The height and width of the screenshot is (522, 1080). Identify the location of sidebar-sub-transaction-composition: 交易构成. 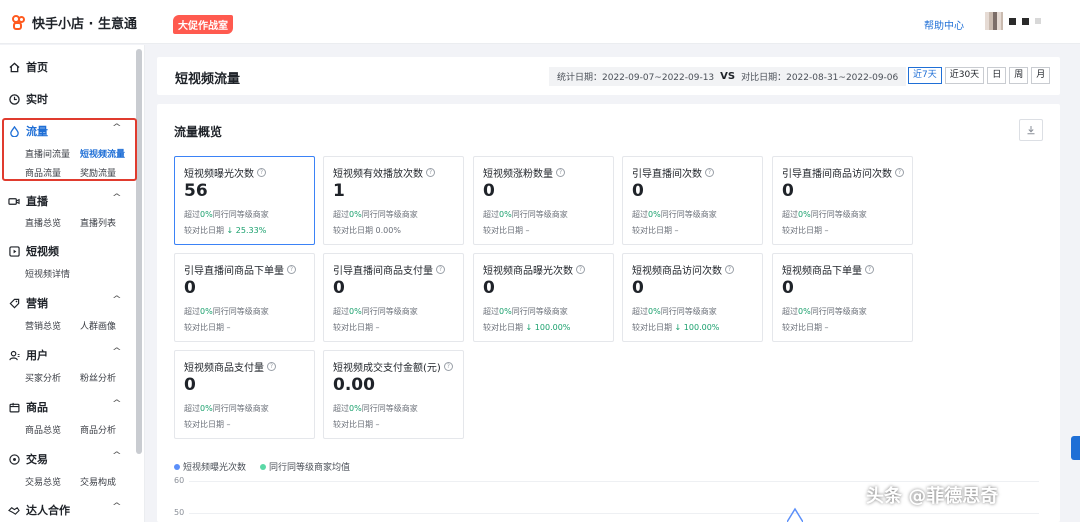
(98, 481).